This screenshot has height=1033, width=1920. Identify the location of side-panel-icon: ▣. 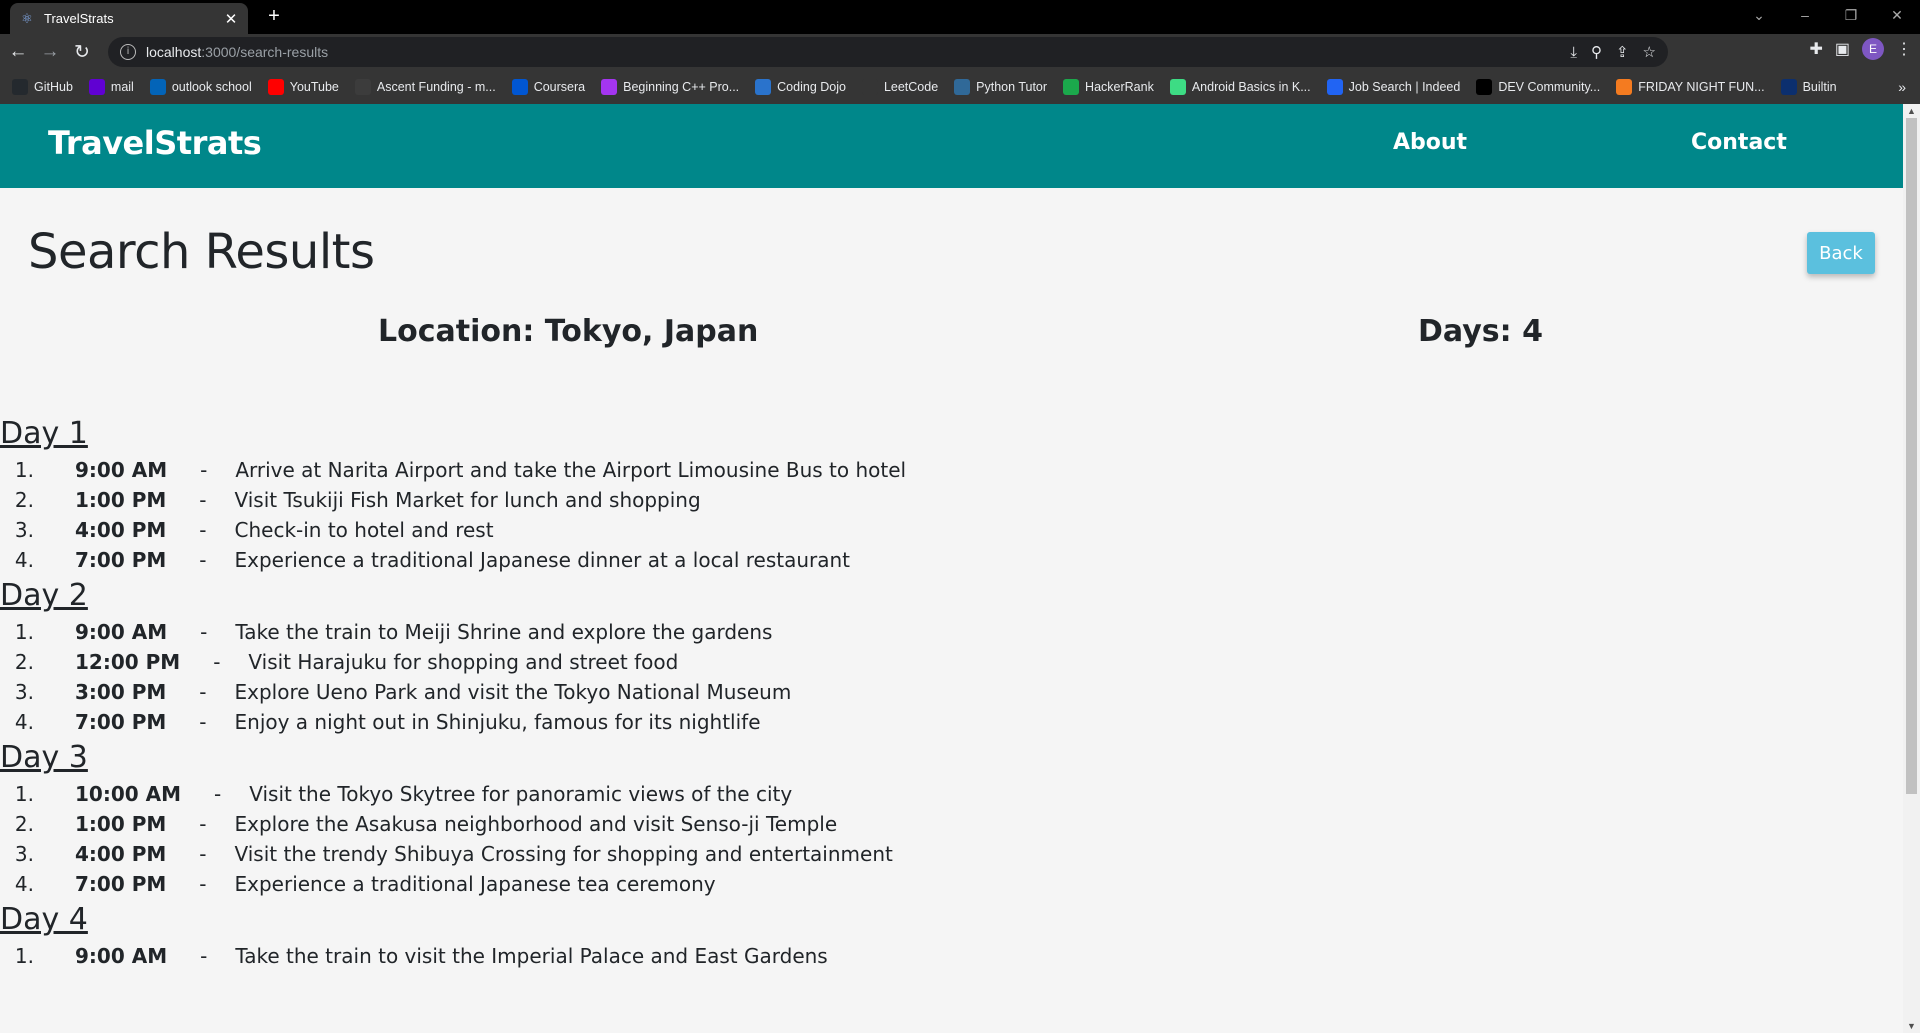
(1842, 49).